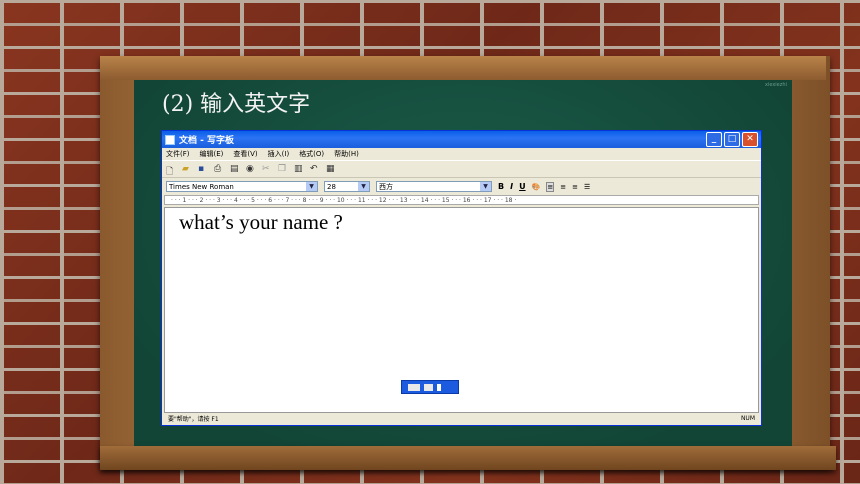  Describe the element at coordinates (178, 154) in the screenshot. I see `menu-file: 文件(F)` at that location.